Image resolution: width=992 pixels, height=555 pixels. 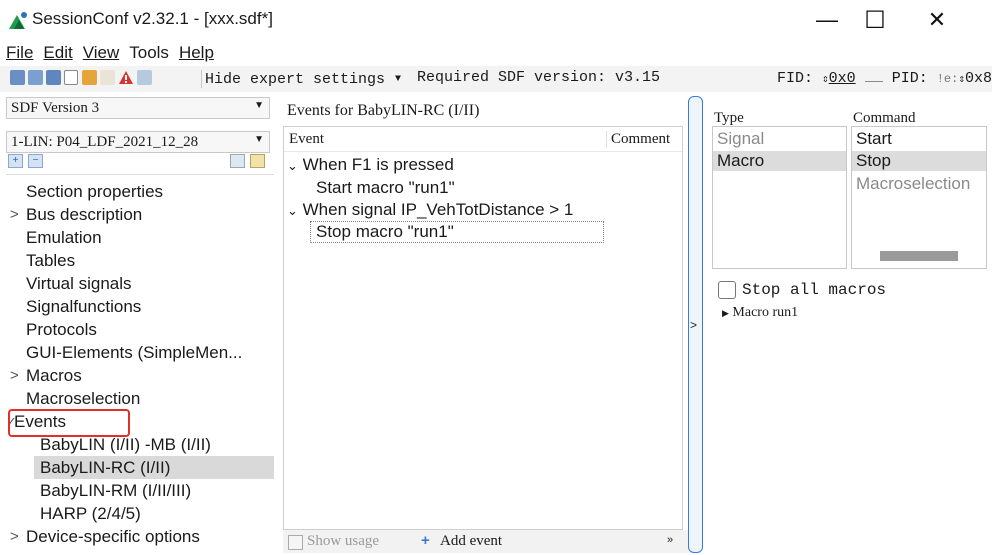 I want to click on redo-icon, so click(x=107, y=77).